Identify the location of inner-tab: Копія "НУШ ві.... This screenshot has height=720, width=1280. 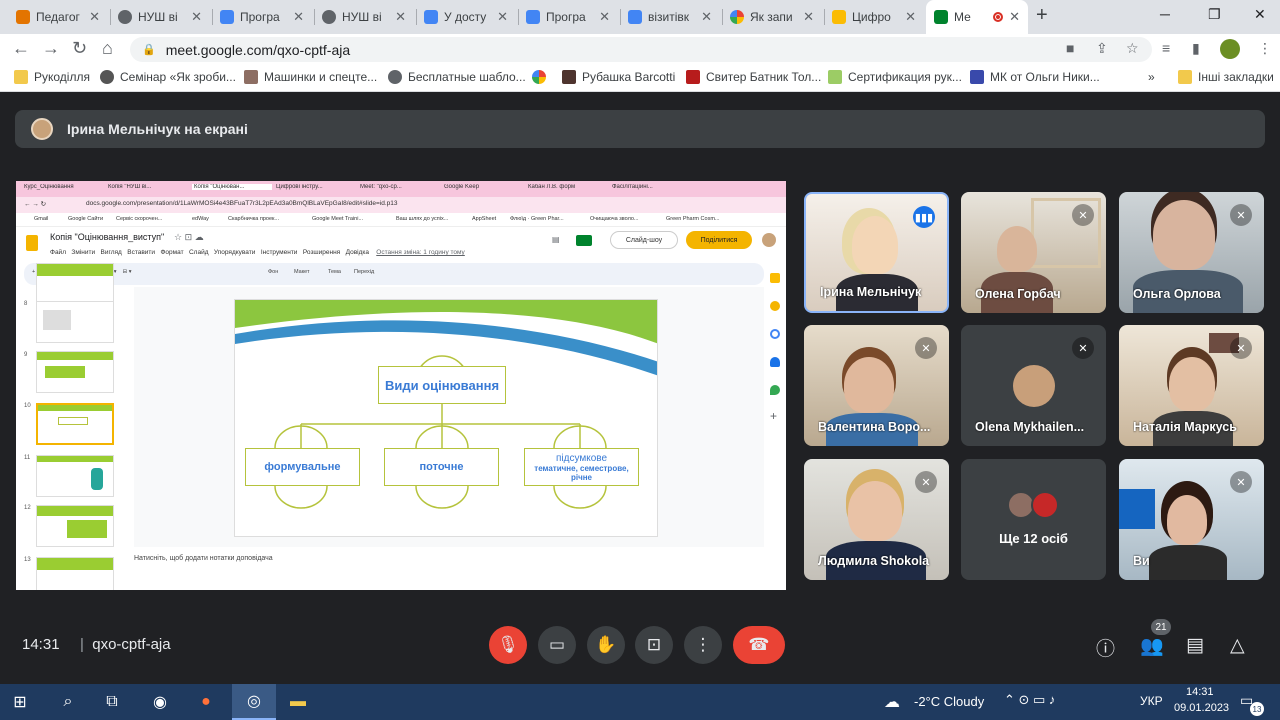
(130, 187).